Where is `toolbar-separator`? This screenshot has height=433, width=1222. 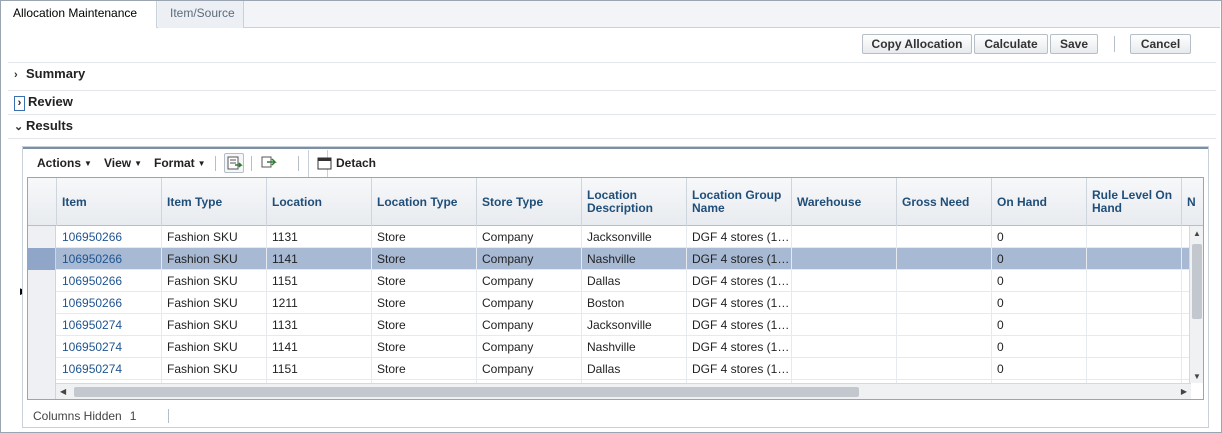 toolbar-separator is located at coordinates (298, 163).